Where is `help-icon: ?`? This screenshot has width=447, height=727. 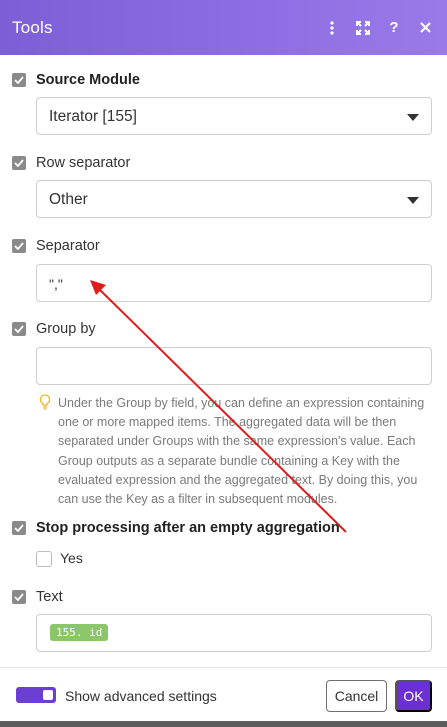
help-icon: ? is located at coordinates (394, 27).